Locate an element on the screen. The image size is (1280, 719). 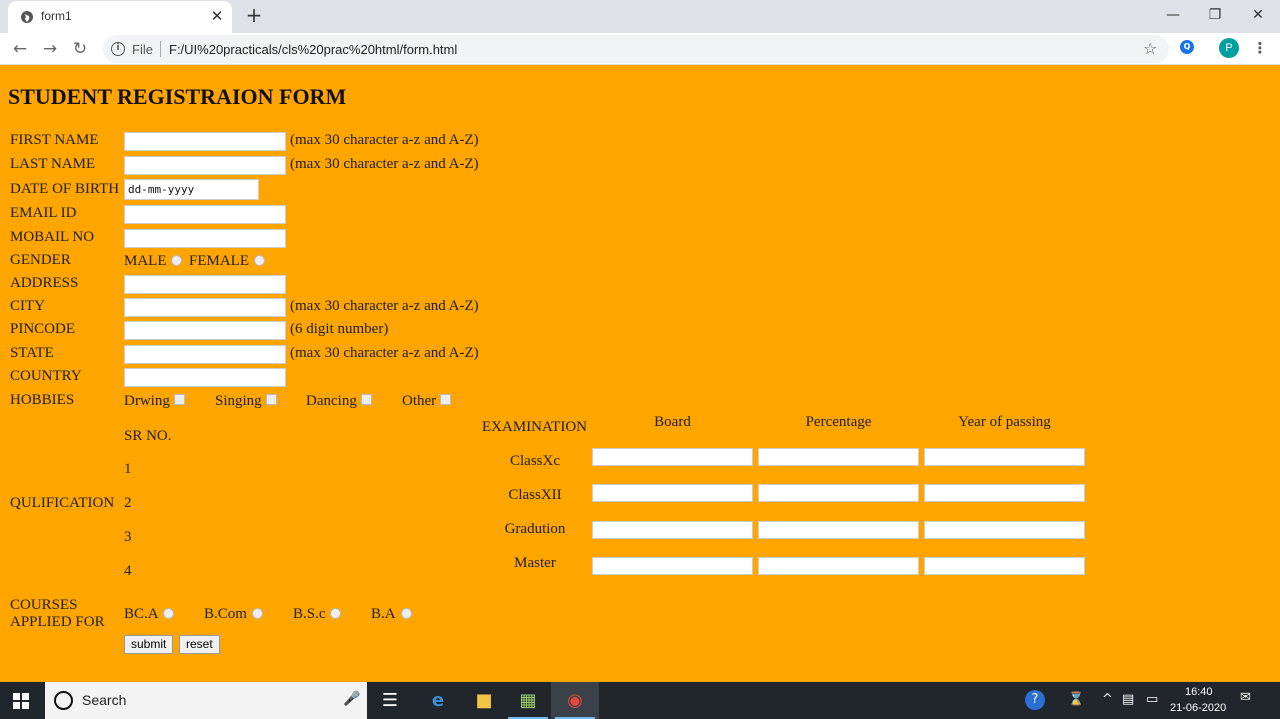
class-x-year-input is located at coordinates (1004, 457).